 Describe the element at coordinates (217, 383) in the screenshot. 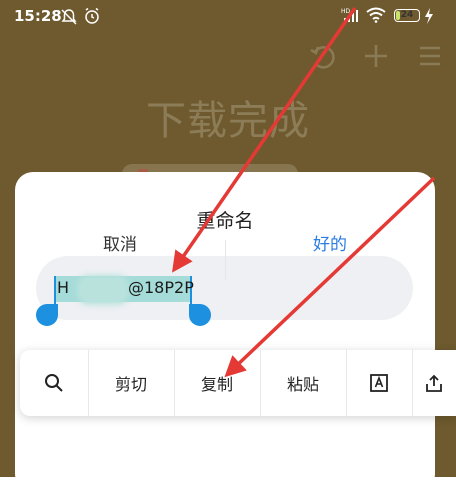

I see `menu-copy: 复制` at that location.